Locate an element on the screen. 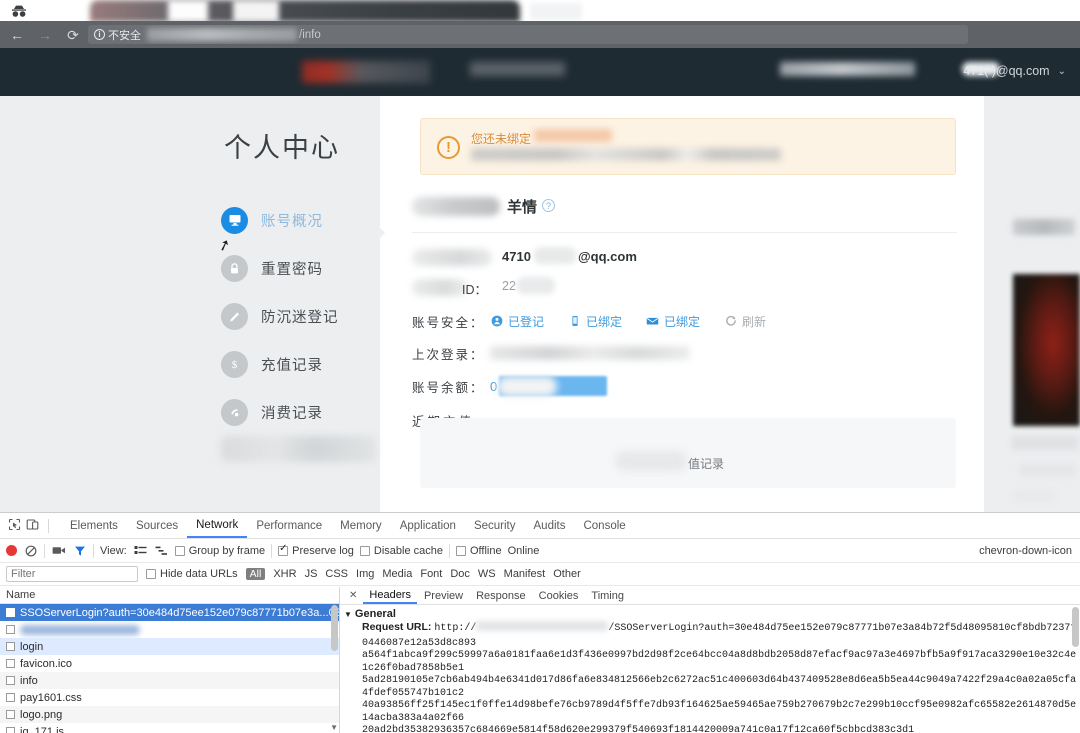 Image resolution: width=1080 pixels, height=733 pixels. browser-tab-blurred is located at coordinates (305, 11).